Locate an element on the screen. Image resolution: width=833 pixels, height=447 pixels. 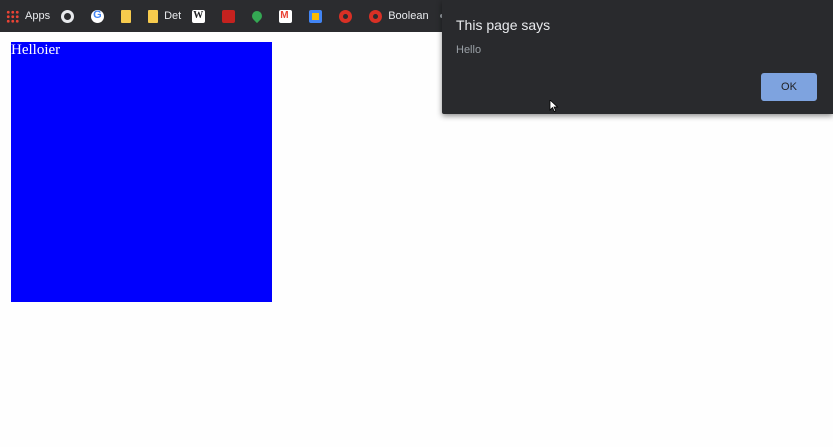
gmail-icon is located at coordinates (286, 16).